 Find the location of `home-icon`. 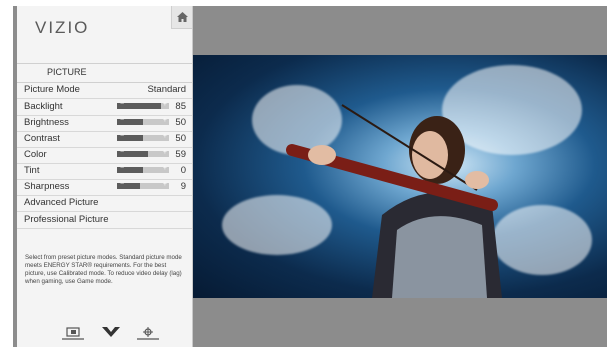

home-icon is located at coordinates (182, 17).